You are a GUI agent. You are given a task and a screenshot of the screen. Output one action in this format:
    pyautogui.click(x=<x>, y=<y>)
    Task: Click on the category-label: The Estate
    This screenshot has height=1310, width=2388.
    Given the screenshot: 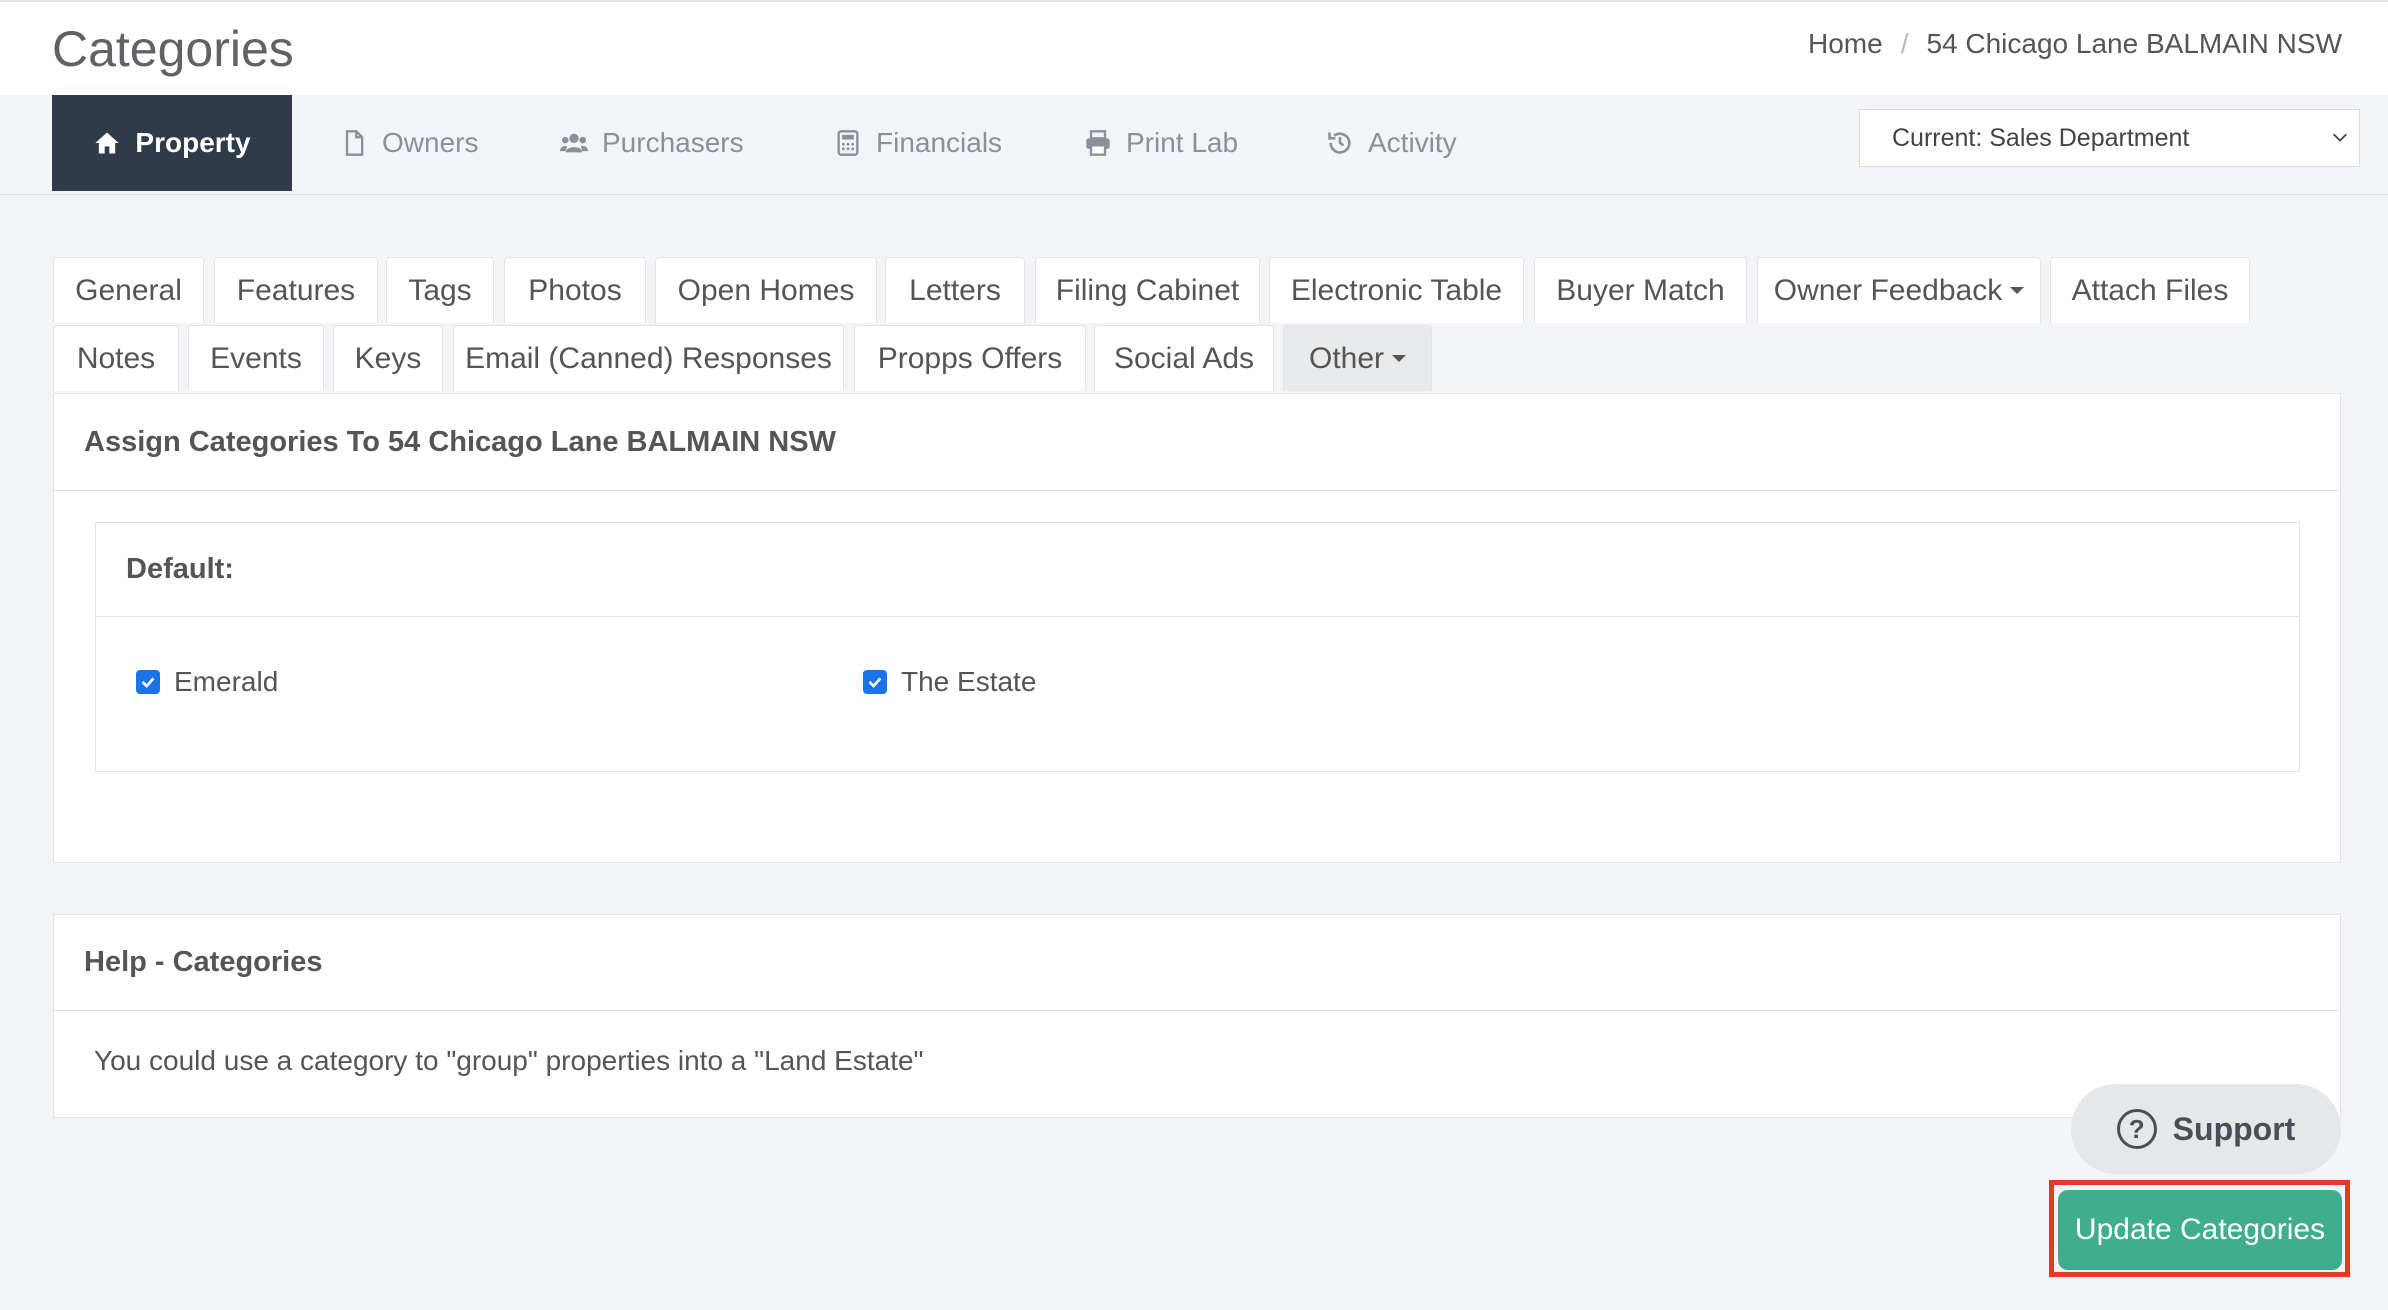 What is the action you would take?
    pyautogui.click(x=969, y=681)
    